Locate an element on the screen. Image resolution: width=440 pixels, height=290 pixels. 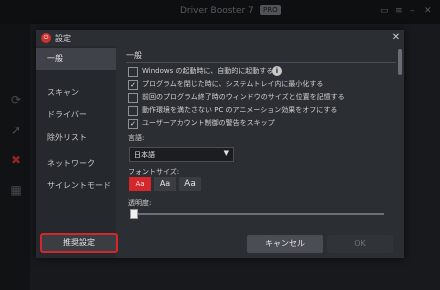
option-start-with-windows: Windows の起動時に、自動的に起動する i is located at coordinates (263, 72).